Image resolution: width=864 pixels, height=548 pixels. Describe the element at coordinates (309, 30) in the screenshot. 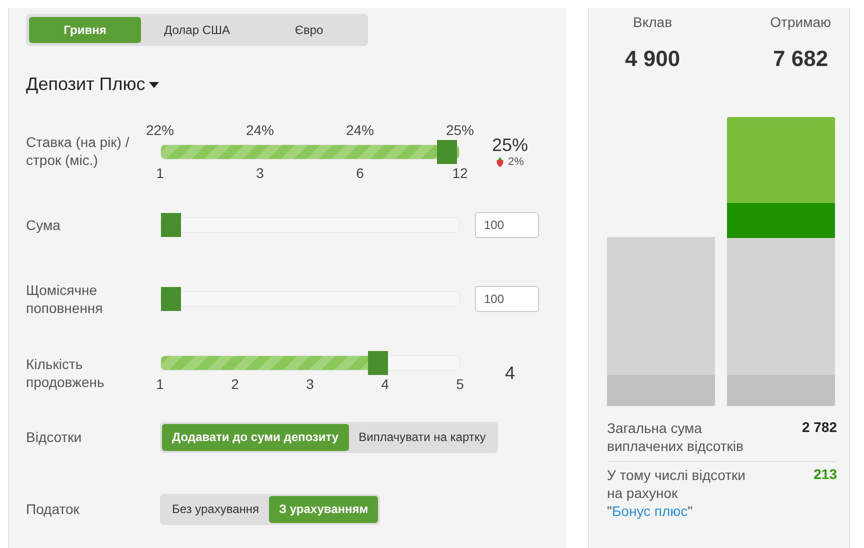

I see `currency-tab: Євро` at that location.